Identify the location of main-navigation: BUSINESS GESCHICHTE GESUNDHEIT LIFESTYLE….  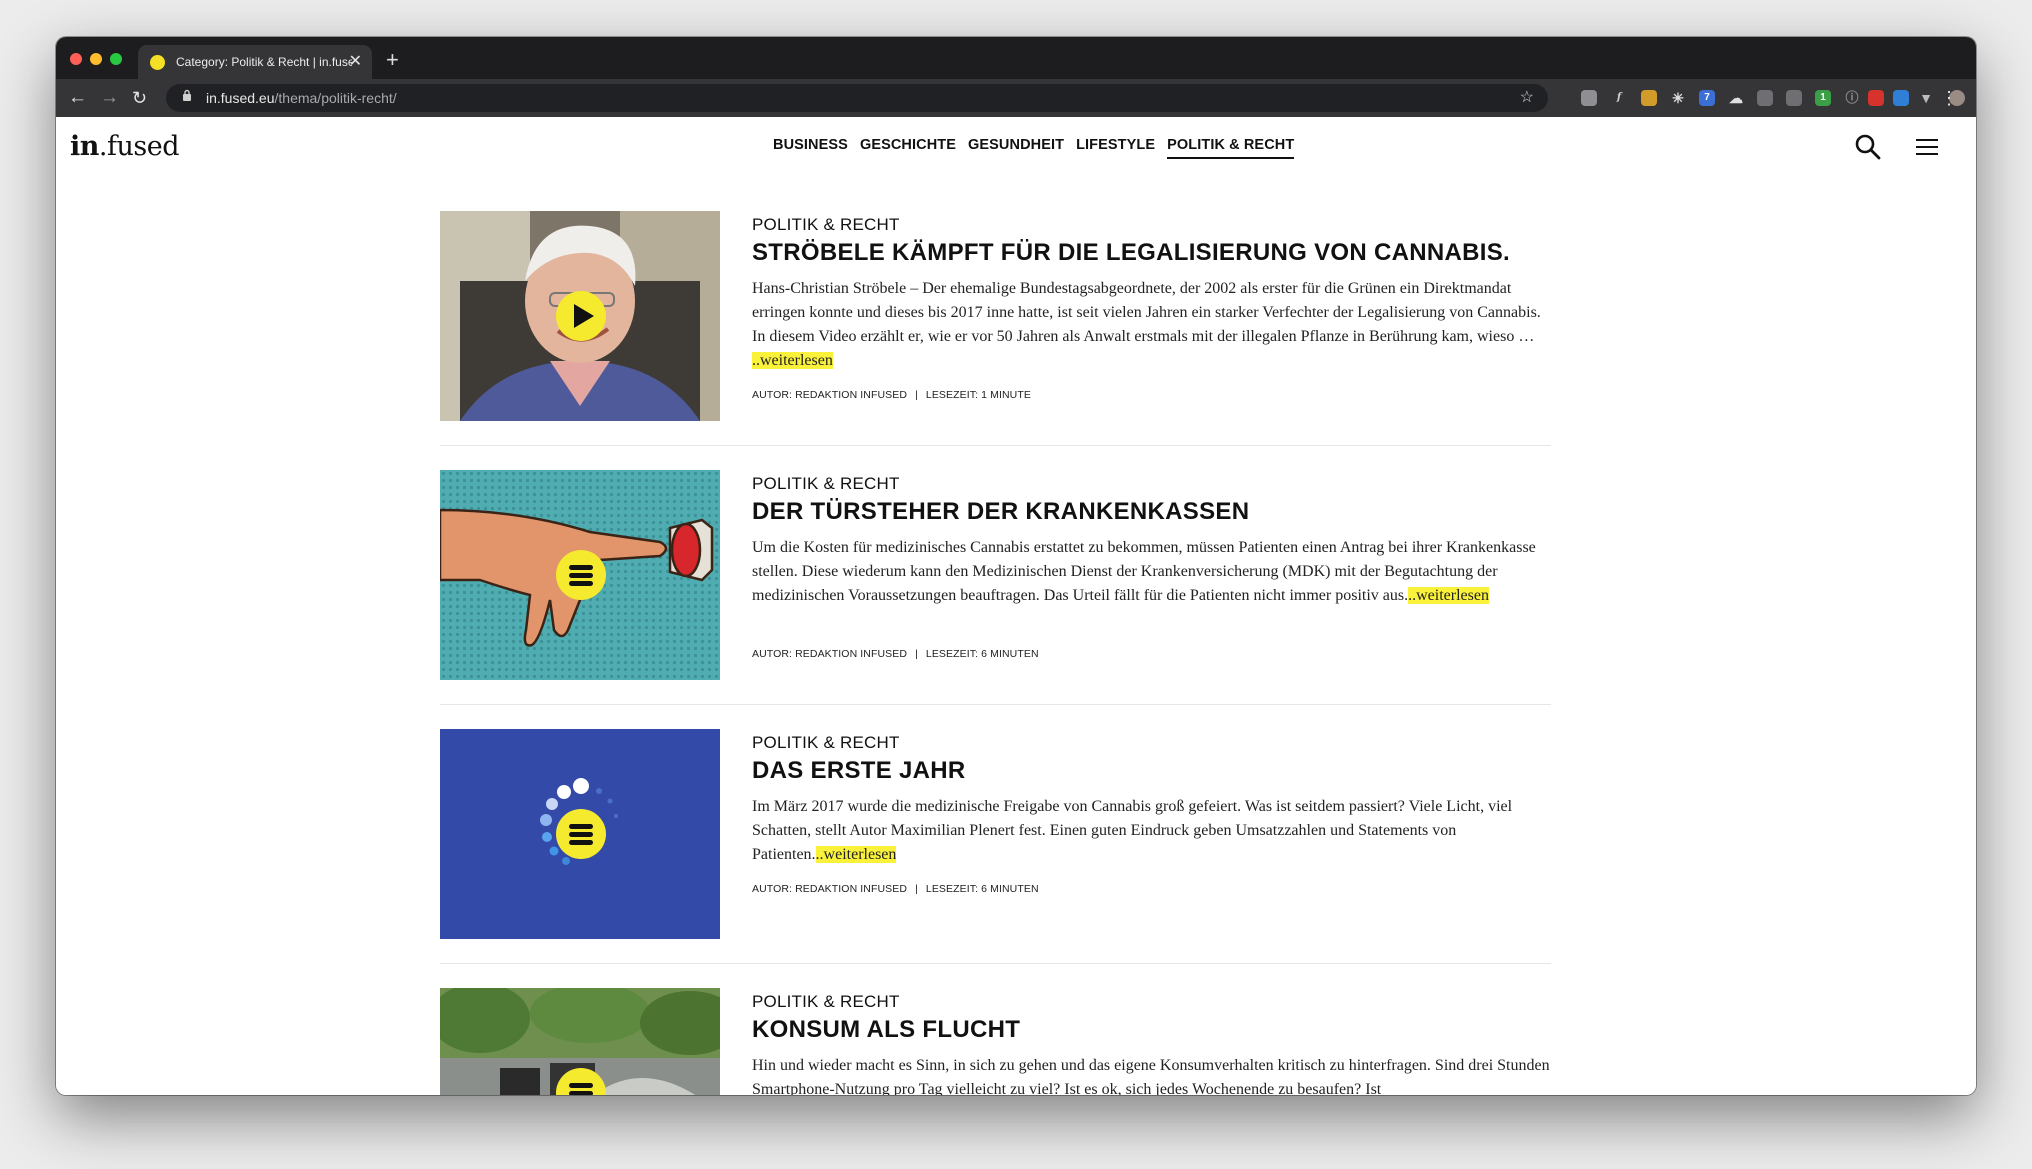
(1034, 148).